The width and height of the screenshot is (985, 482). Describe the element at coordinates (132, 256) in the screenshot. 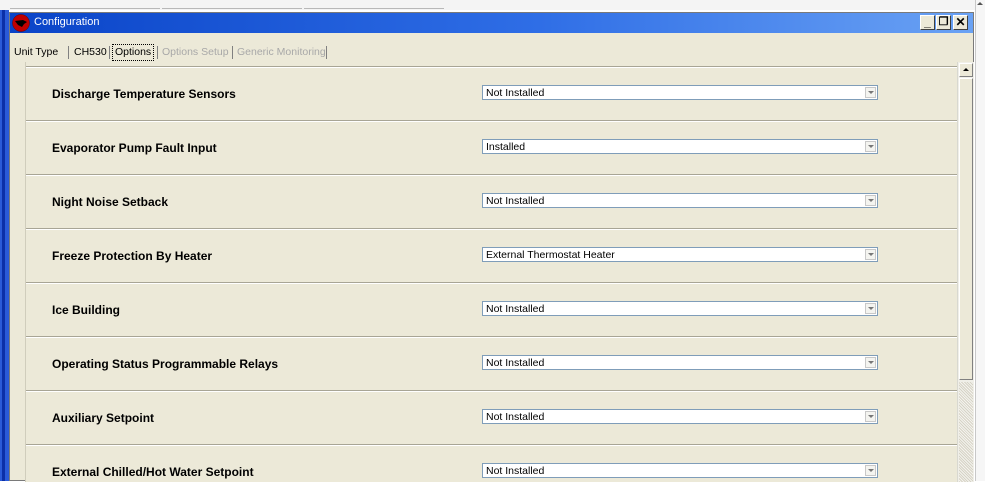

I see `option-label: Freeze Protection By Heater` at that location.